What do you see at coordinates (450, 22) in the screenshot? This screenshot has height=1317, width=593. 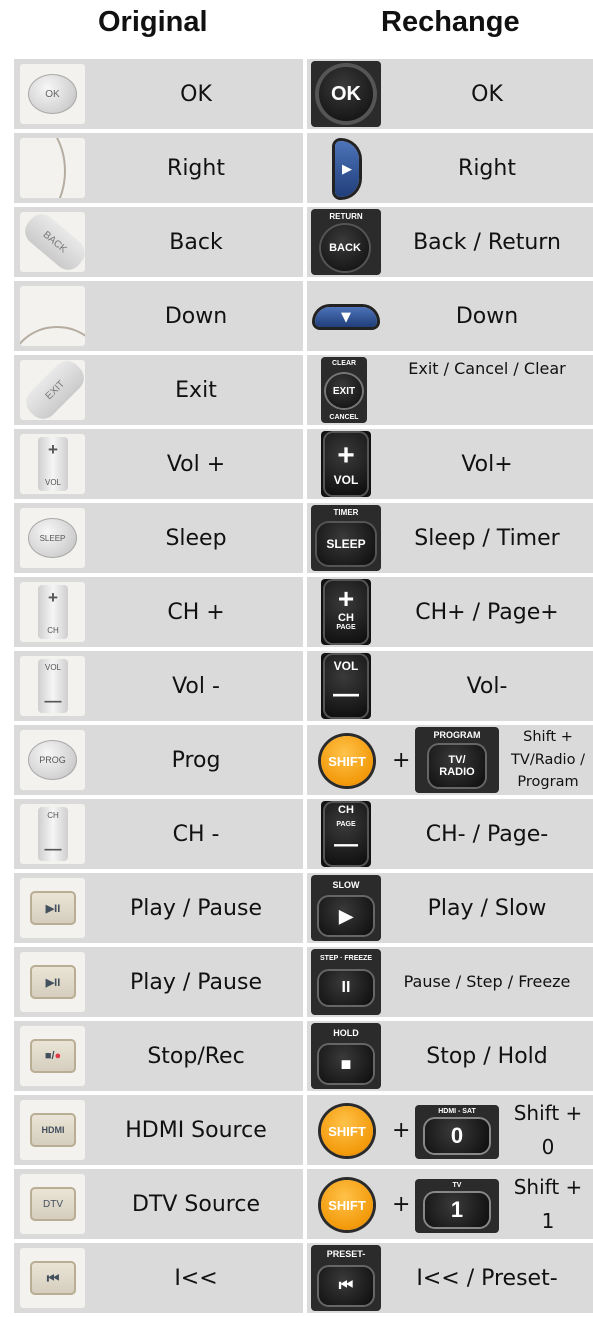 I see `rechange-column-header: Rechange` at bounding box center [450, 22].